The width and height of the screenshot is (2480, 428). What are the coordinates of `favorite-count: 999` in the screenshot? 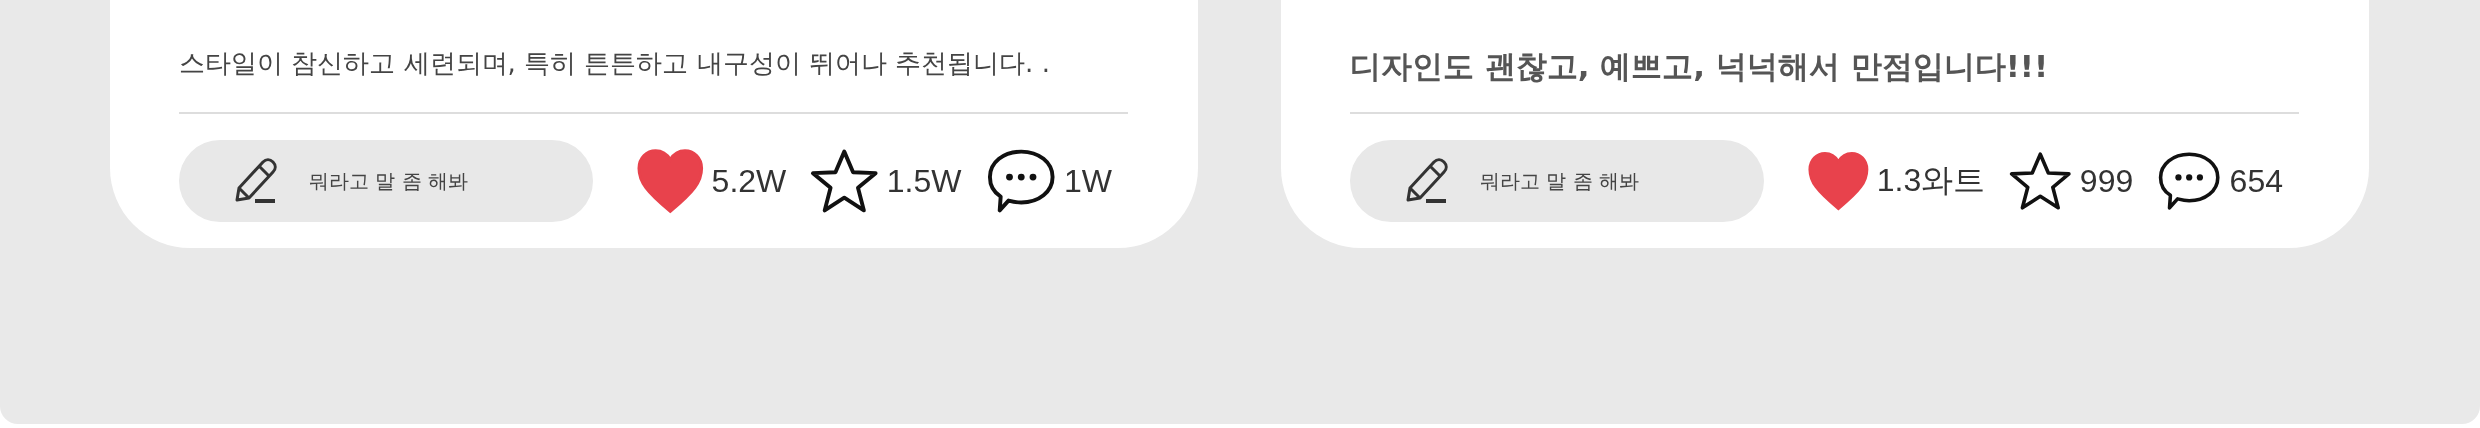 It's located at (2106, 181).